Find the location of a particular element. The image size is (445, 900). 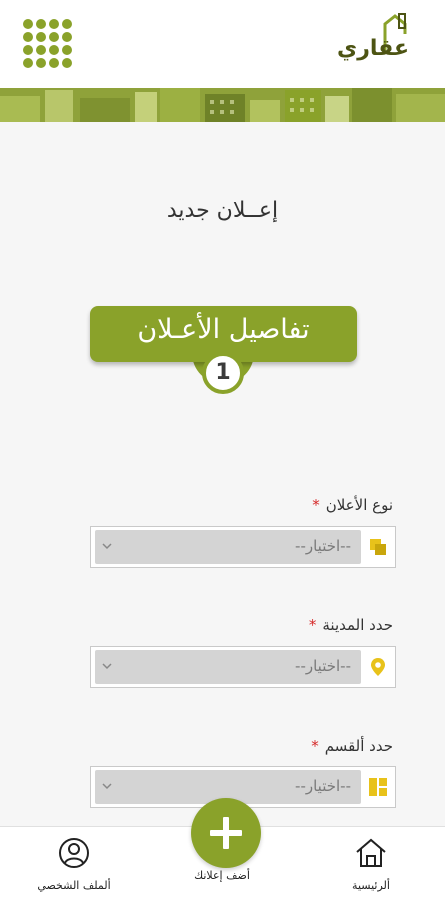

city-label-text: حدد المدينة is located at coordinates (357, 625).